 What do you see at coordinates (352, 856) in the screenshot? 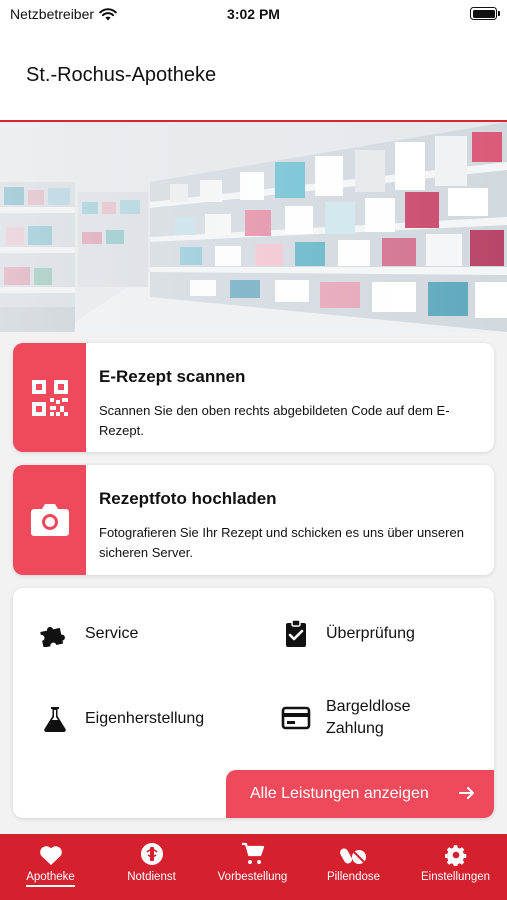
I see `pills-icon` at bounding box center [352, 856].